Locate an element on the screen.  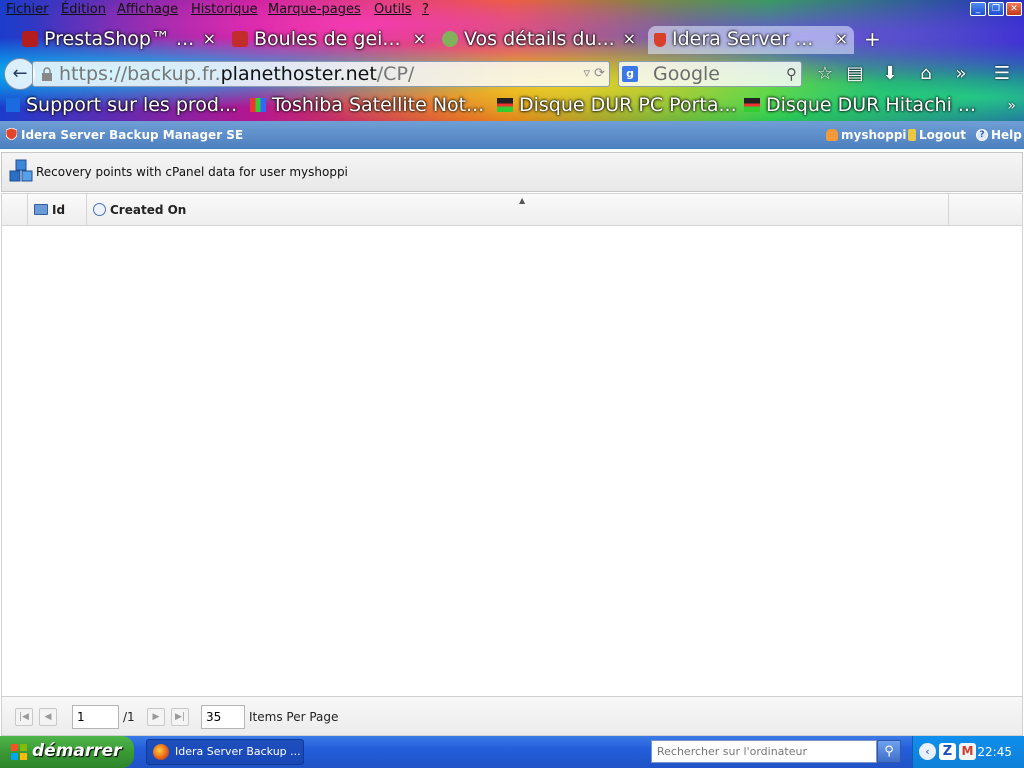
reload-icon: ▿ ⟳ is located at coordinates (594, 74).